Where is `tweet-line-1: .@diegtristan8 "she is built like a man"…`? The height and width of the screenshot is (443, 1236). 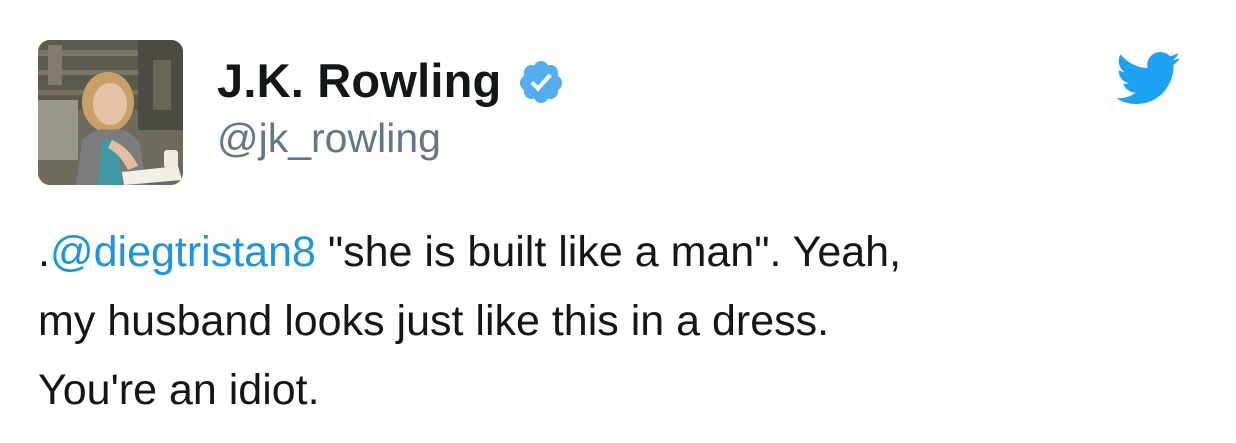
tweet-line-1: .@diegtristan8 "she is built like a man"… is located at coordinates (623, 252).